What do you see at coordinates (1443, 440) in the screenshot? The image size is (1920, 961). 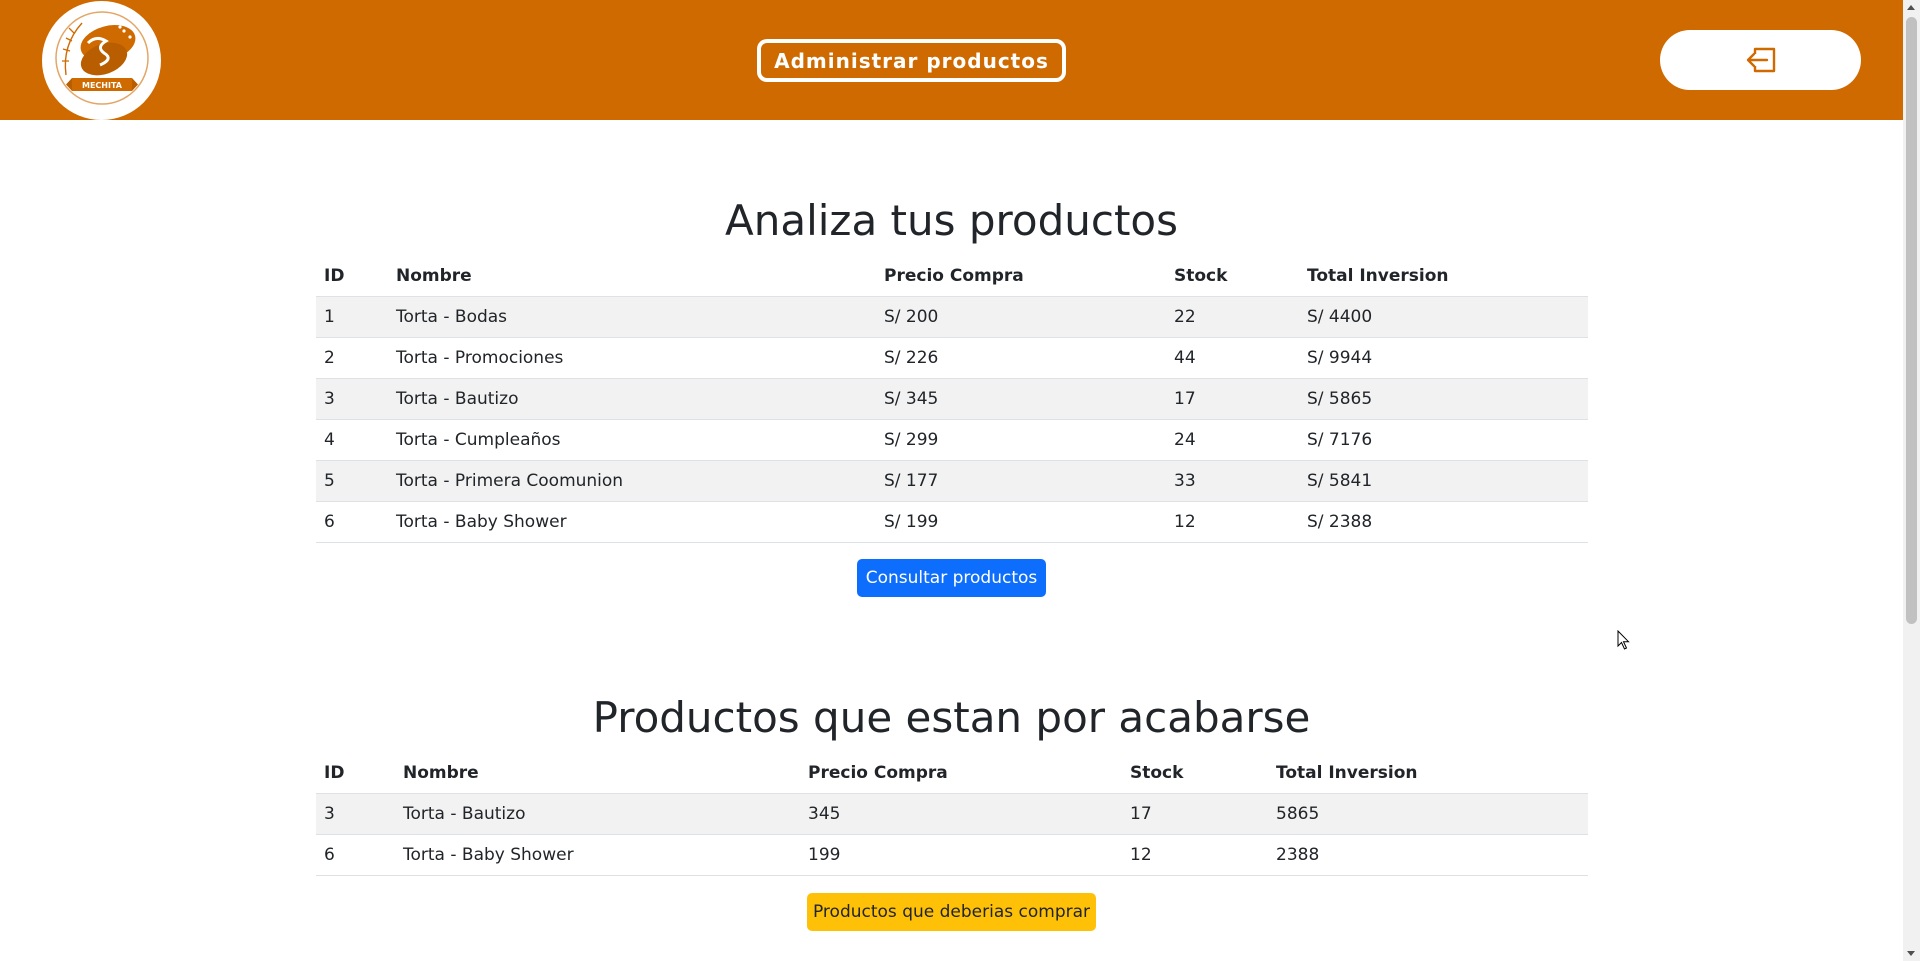 I see `cell-total: S/ 7176` at bounding box center [1443, 440].